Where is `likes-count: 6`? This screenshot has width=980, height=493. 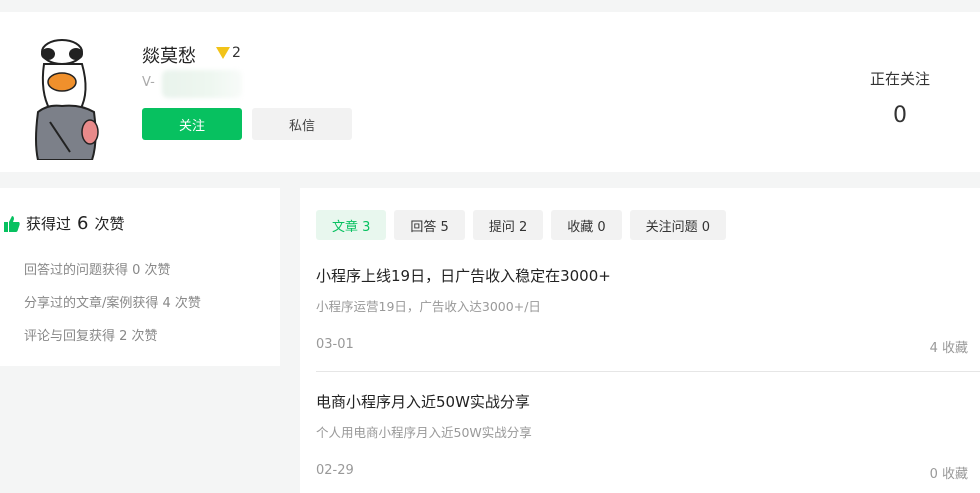 likes-count: 6 is located at coordinates (83, 223).